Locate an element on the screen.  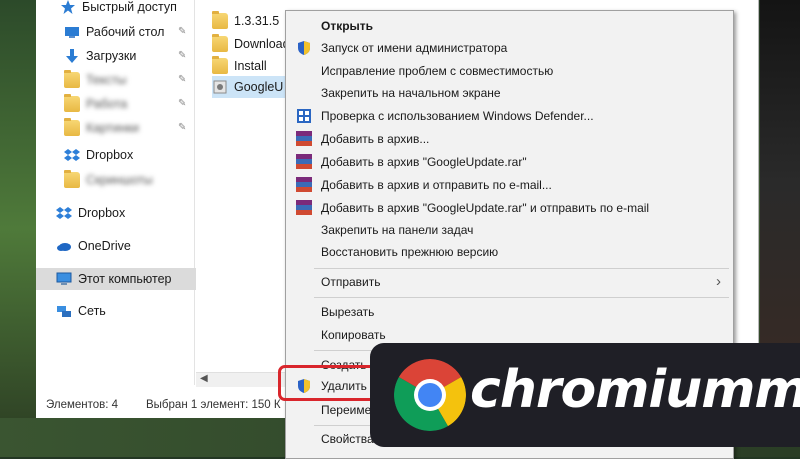
file-item: 1.3.31.5 is located at coordinates (245, 21).